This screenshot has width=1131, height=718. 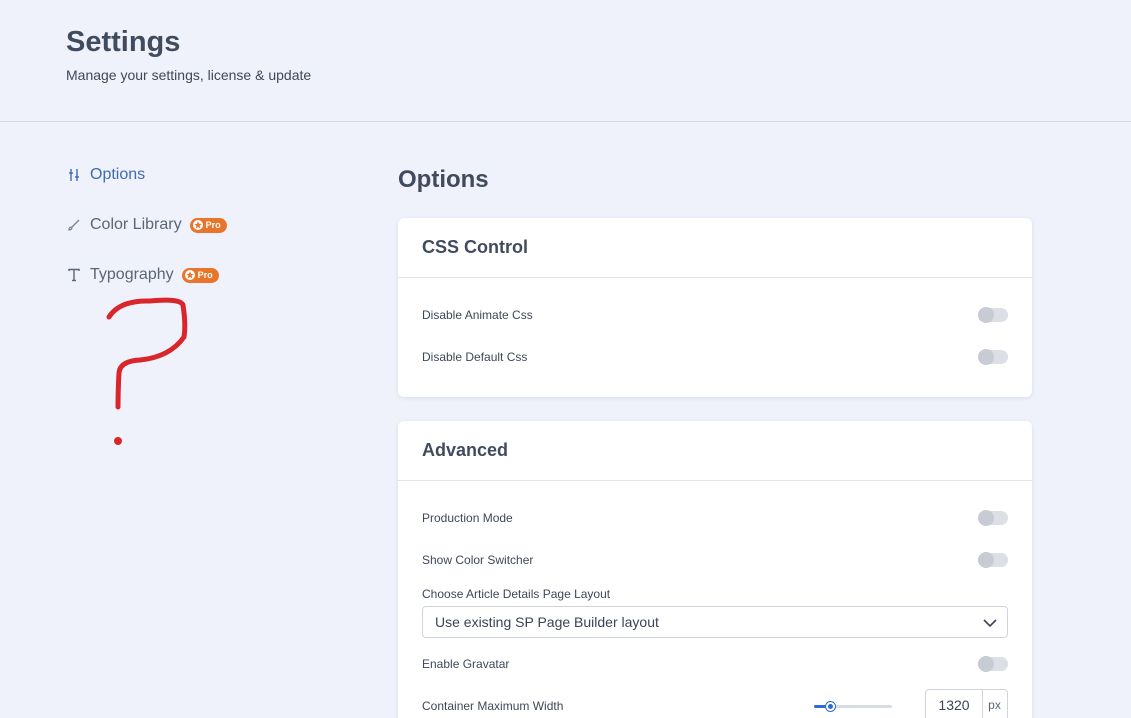 What do you see at coordinates (516, 594) in the screenshot?
I see `layout-select-label: Choose Article Details Page Layout` at bounding box center [516, 594].